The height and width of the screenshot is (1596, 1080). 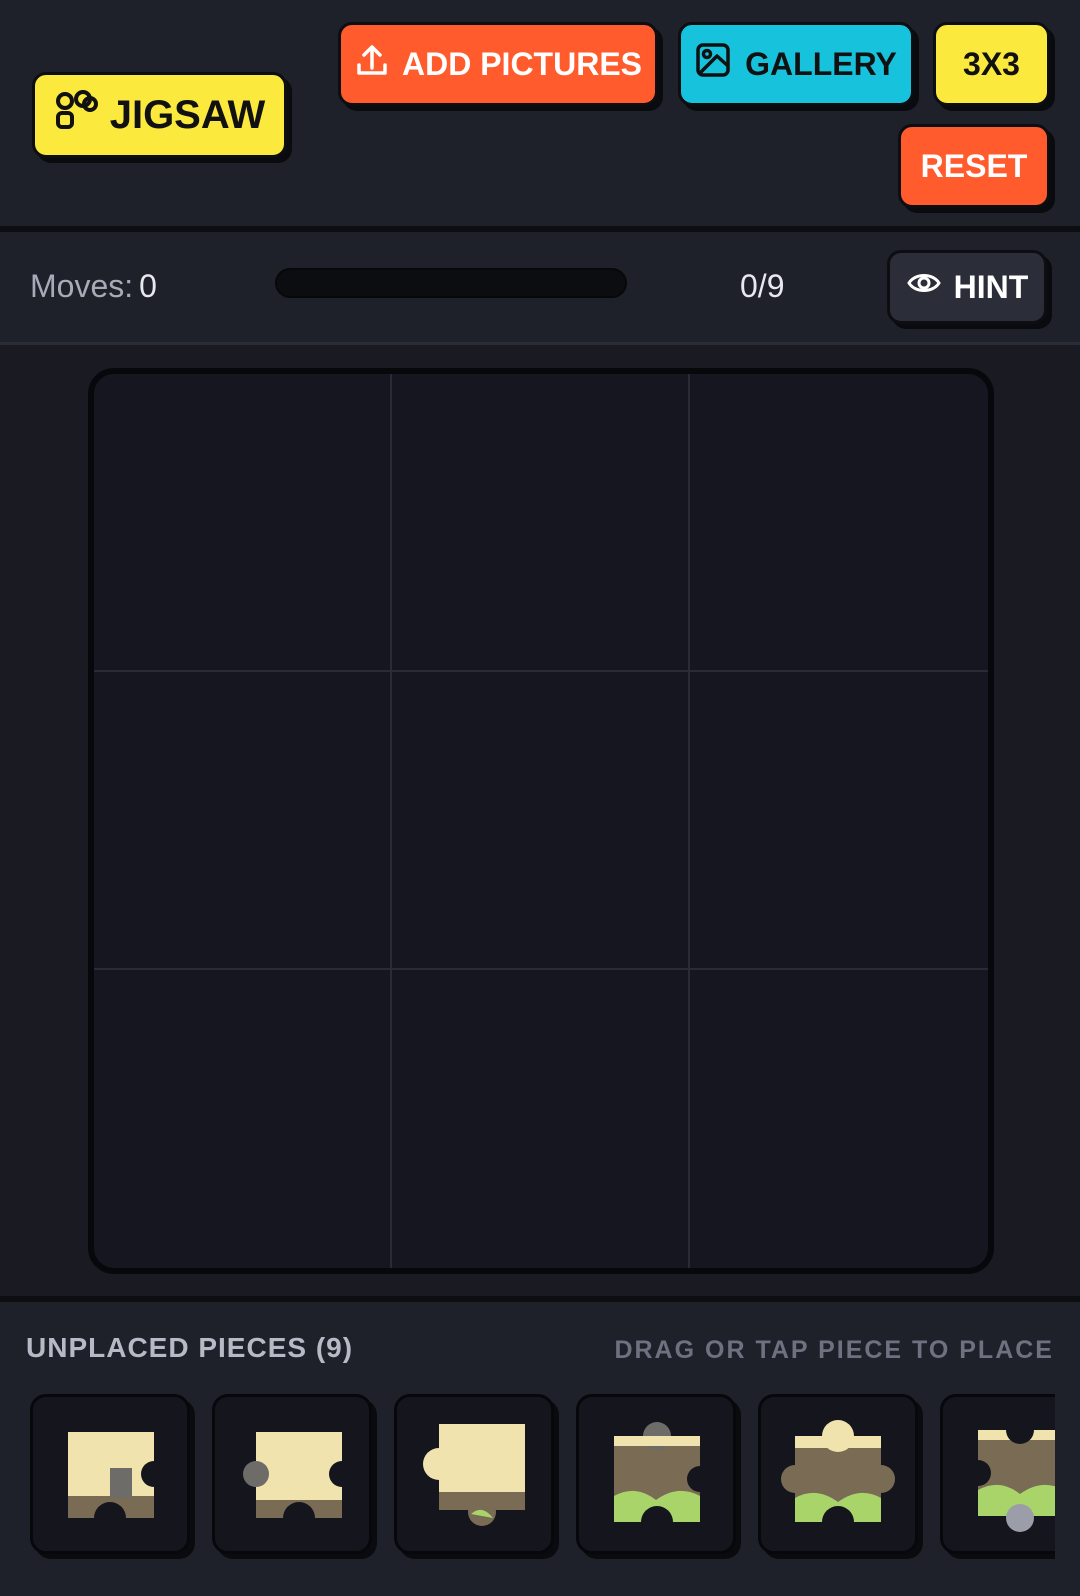 I want to click on upload-icon, so click(x=372, y=64).